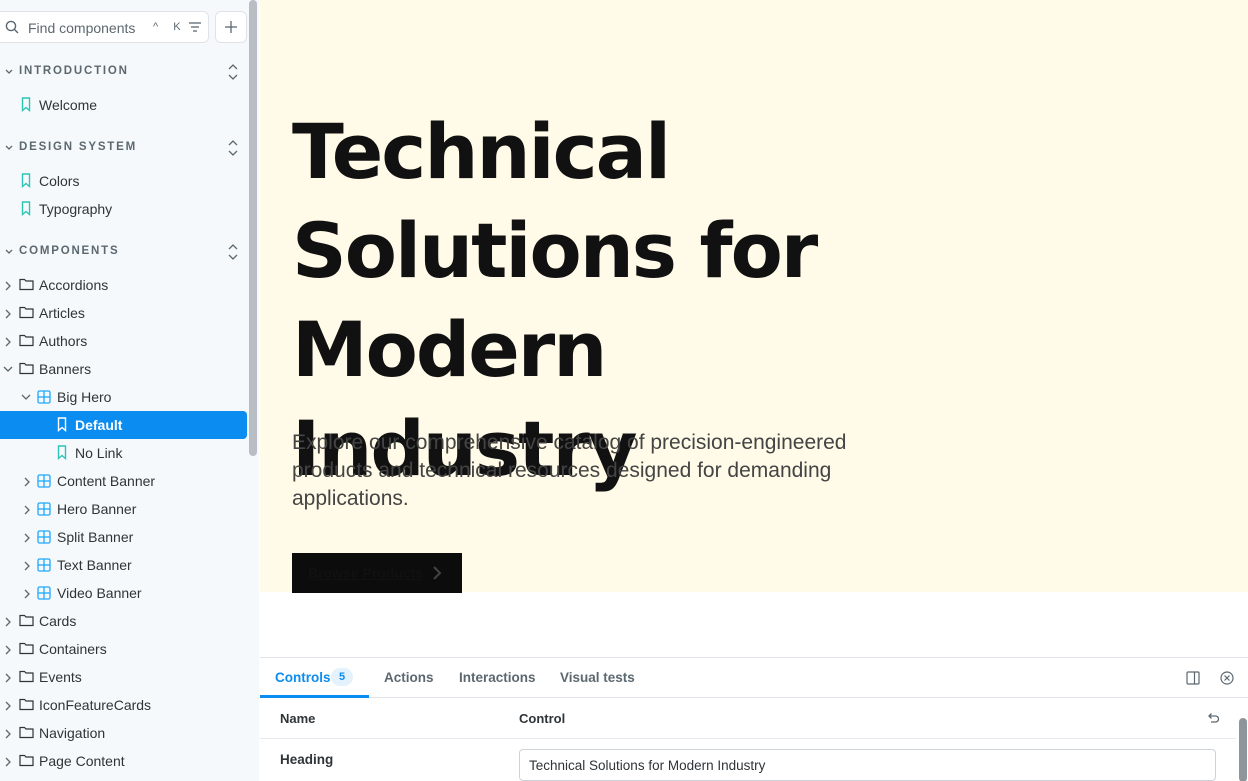 This screenshot has height=781, width=1248. Describe the element at coordinates (106, 481) in the screenshot. I see `component-label: Content Banner` at that location.